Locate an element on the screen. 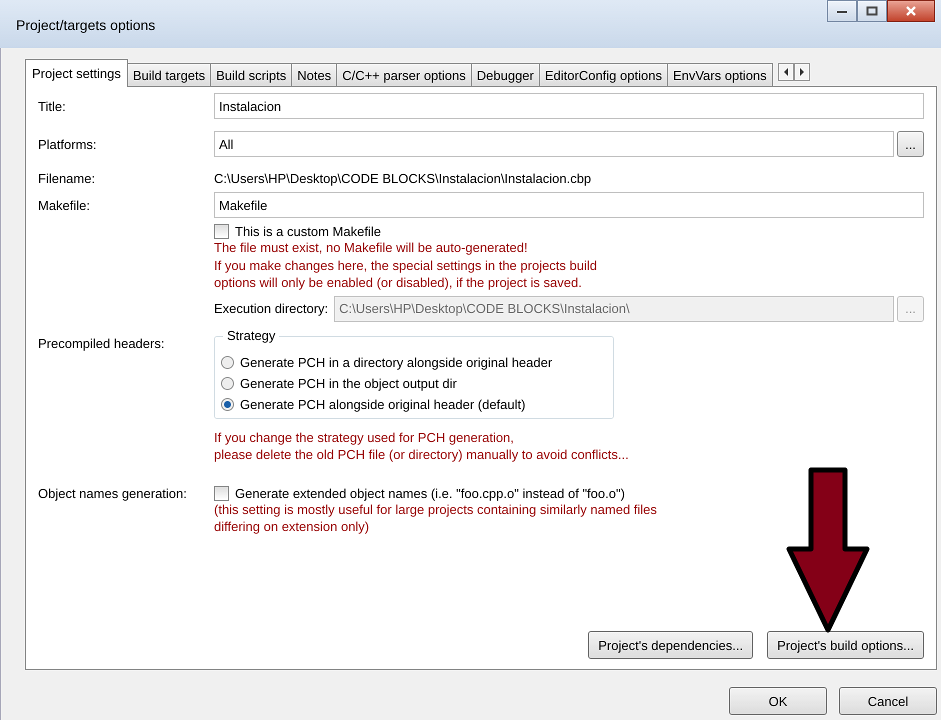 Image resolution: width=941 pixels, height=720 pixels. dialog-button: OK is located at coordinates (778, 701).